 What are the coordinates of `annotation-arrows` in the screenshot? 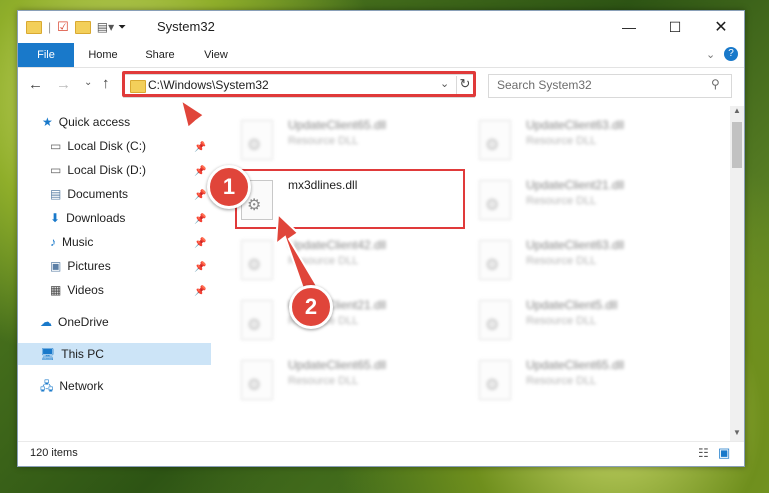 It's located at (250, 198).